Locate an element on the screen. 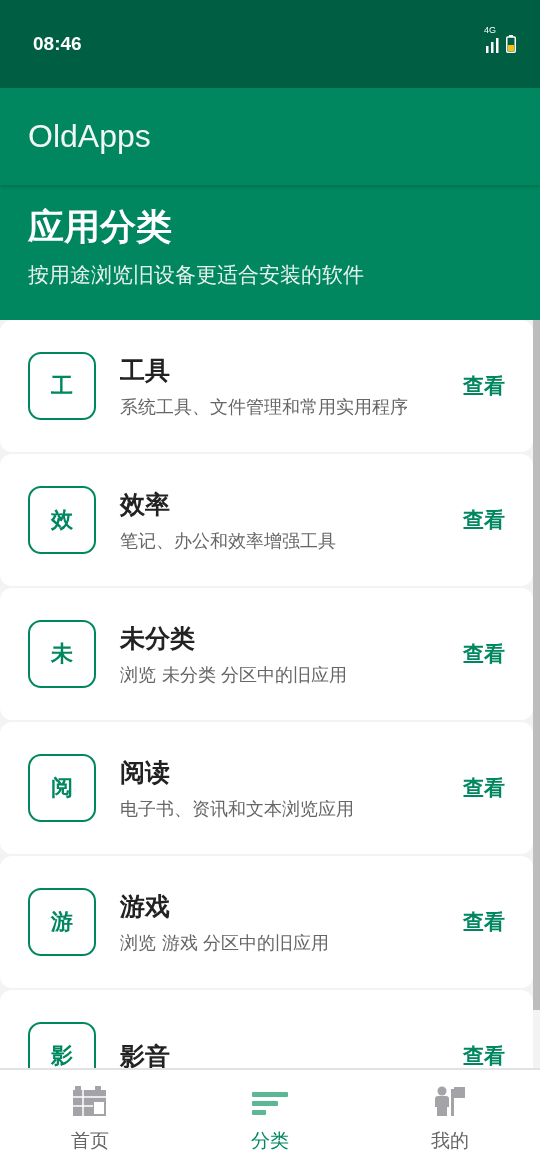 The height and width of the screenshot is (1168, 540). category-name: 阅读 is located at coordinates (145, 772).